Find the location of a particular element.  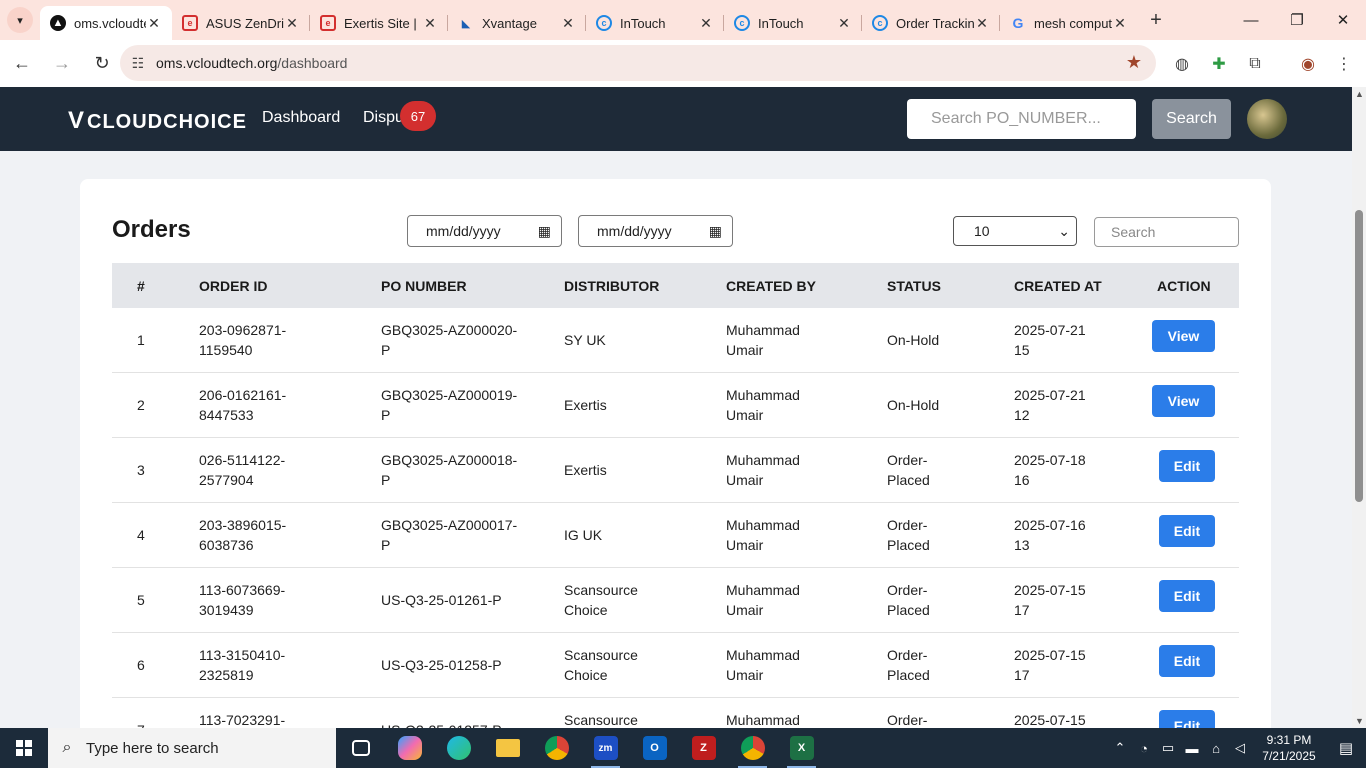

display-icon: ▭ is located at coordinates (1168, 748).